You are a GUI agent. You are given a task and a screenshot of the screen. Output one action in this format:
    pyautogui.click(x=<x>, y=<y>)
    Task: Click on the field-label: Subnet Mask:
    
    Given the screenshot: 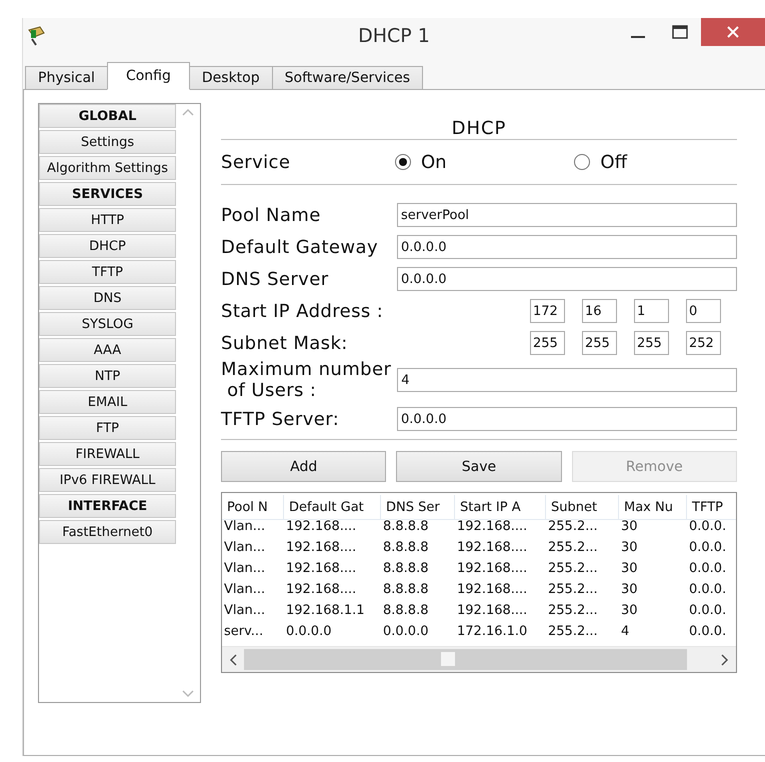 What is the action you would take?
    pyautogui.click(x=284, y=343)
    